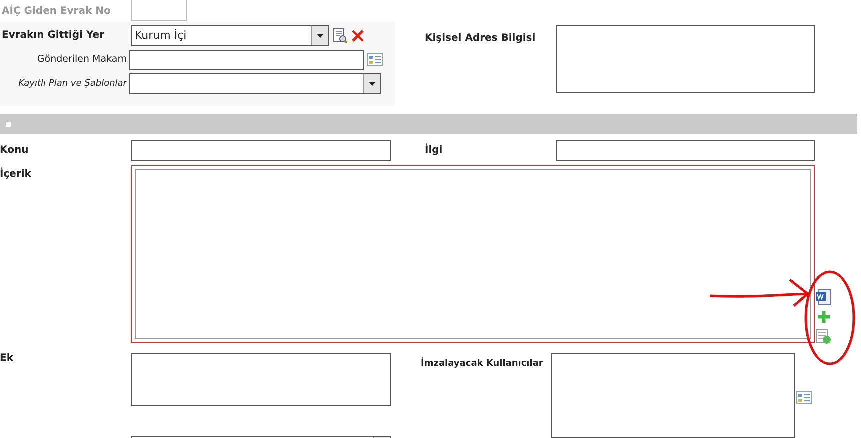 The width and height of the screenshot is (861, 438). Describe the element at coordinates (73, 83) in the screenshot. I see `field-label: Kayıtlı Plan ve Şablonlar` at that location.